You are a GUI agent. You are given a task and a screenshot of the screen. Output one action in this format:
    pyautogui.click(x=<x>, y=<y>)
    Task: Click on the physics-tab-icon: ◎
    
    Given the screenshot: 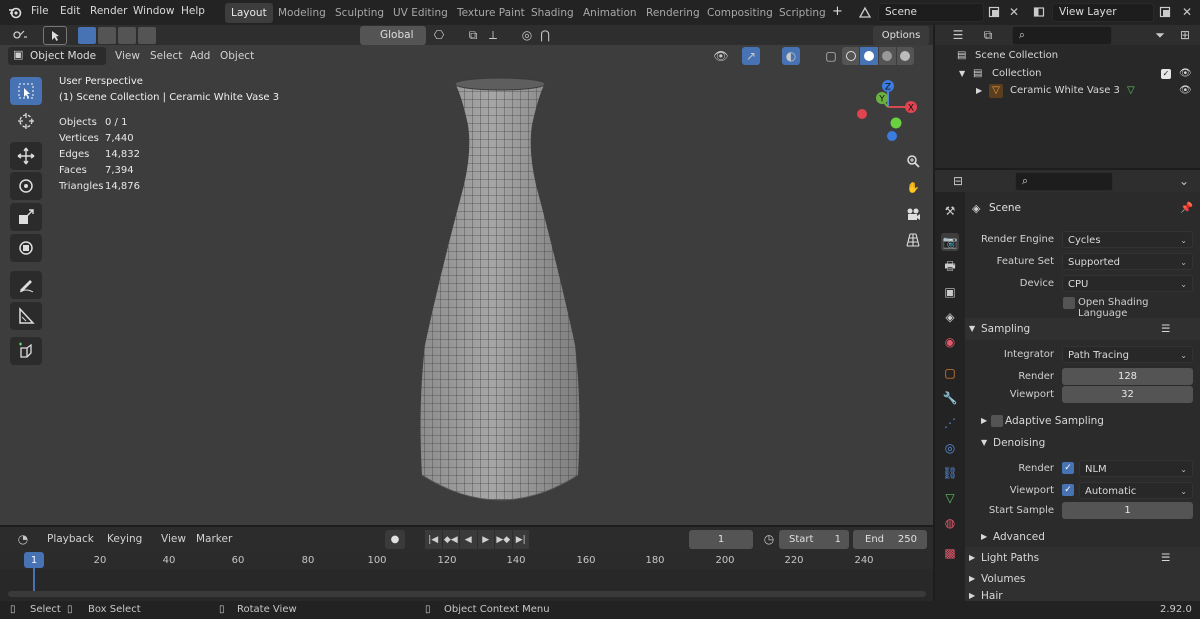 What is the action you would take?
    pyautogui.click(x=950, y=448)
    